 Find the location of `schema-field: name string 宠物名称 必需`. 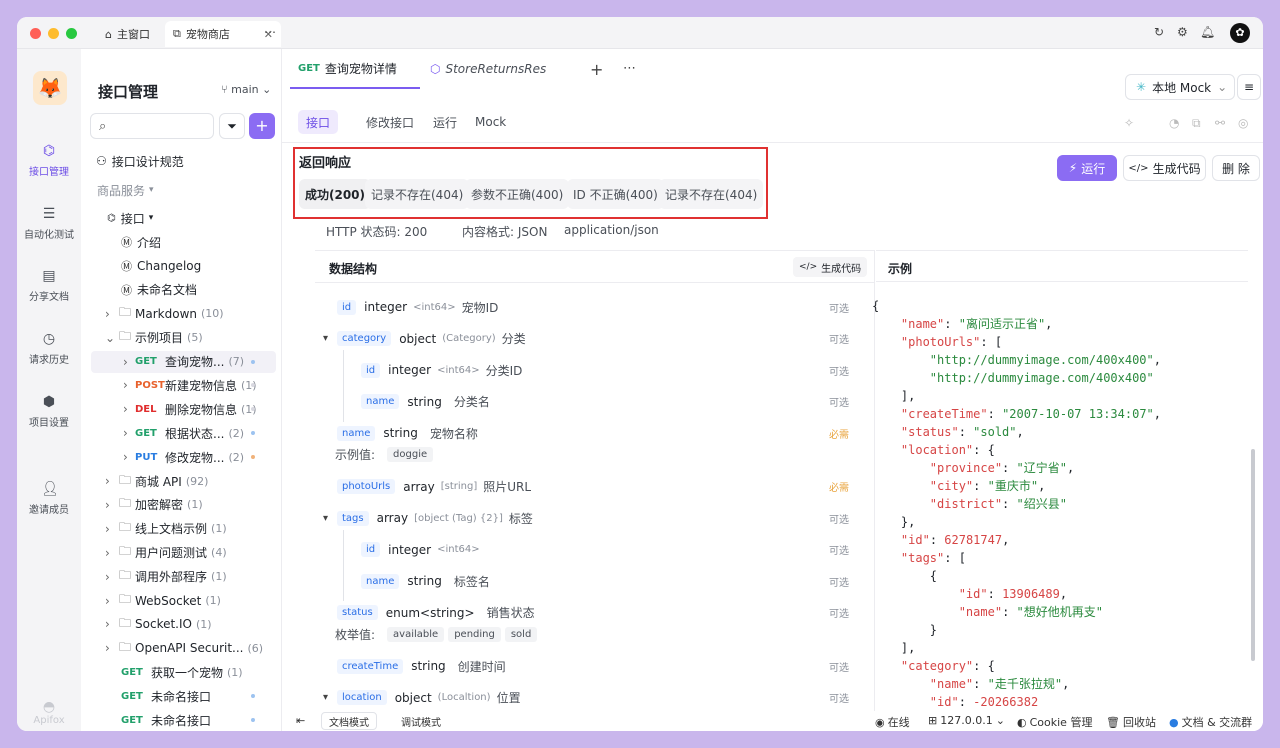

schema-field: name string 宠物名称 必需 is located at coordinates (582, 433).